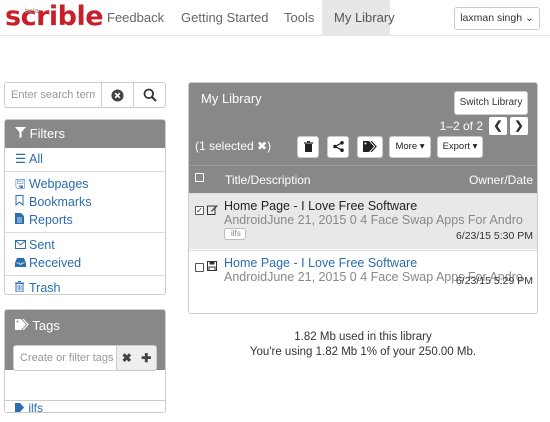 Image resolution: width=550 pixels, height=422 pixels. Describe the element at coordinates (65, 358) in the screenshot. I see `tag-filter-input: Create or filter tags` at that location.